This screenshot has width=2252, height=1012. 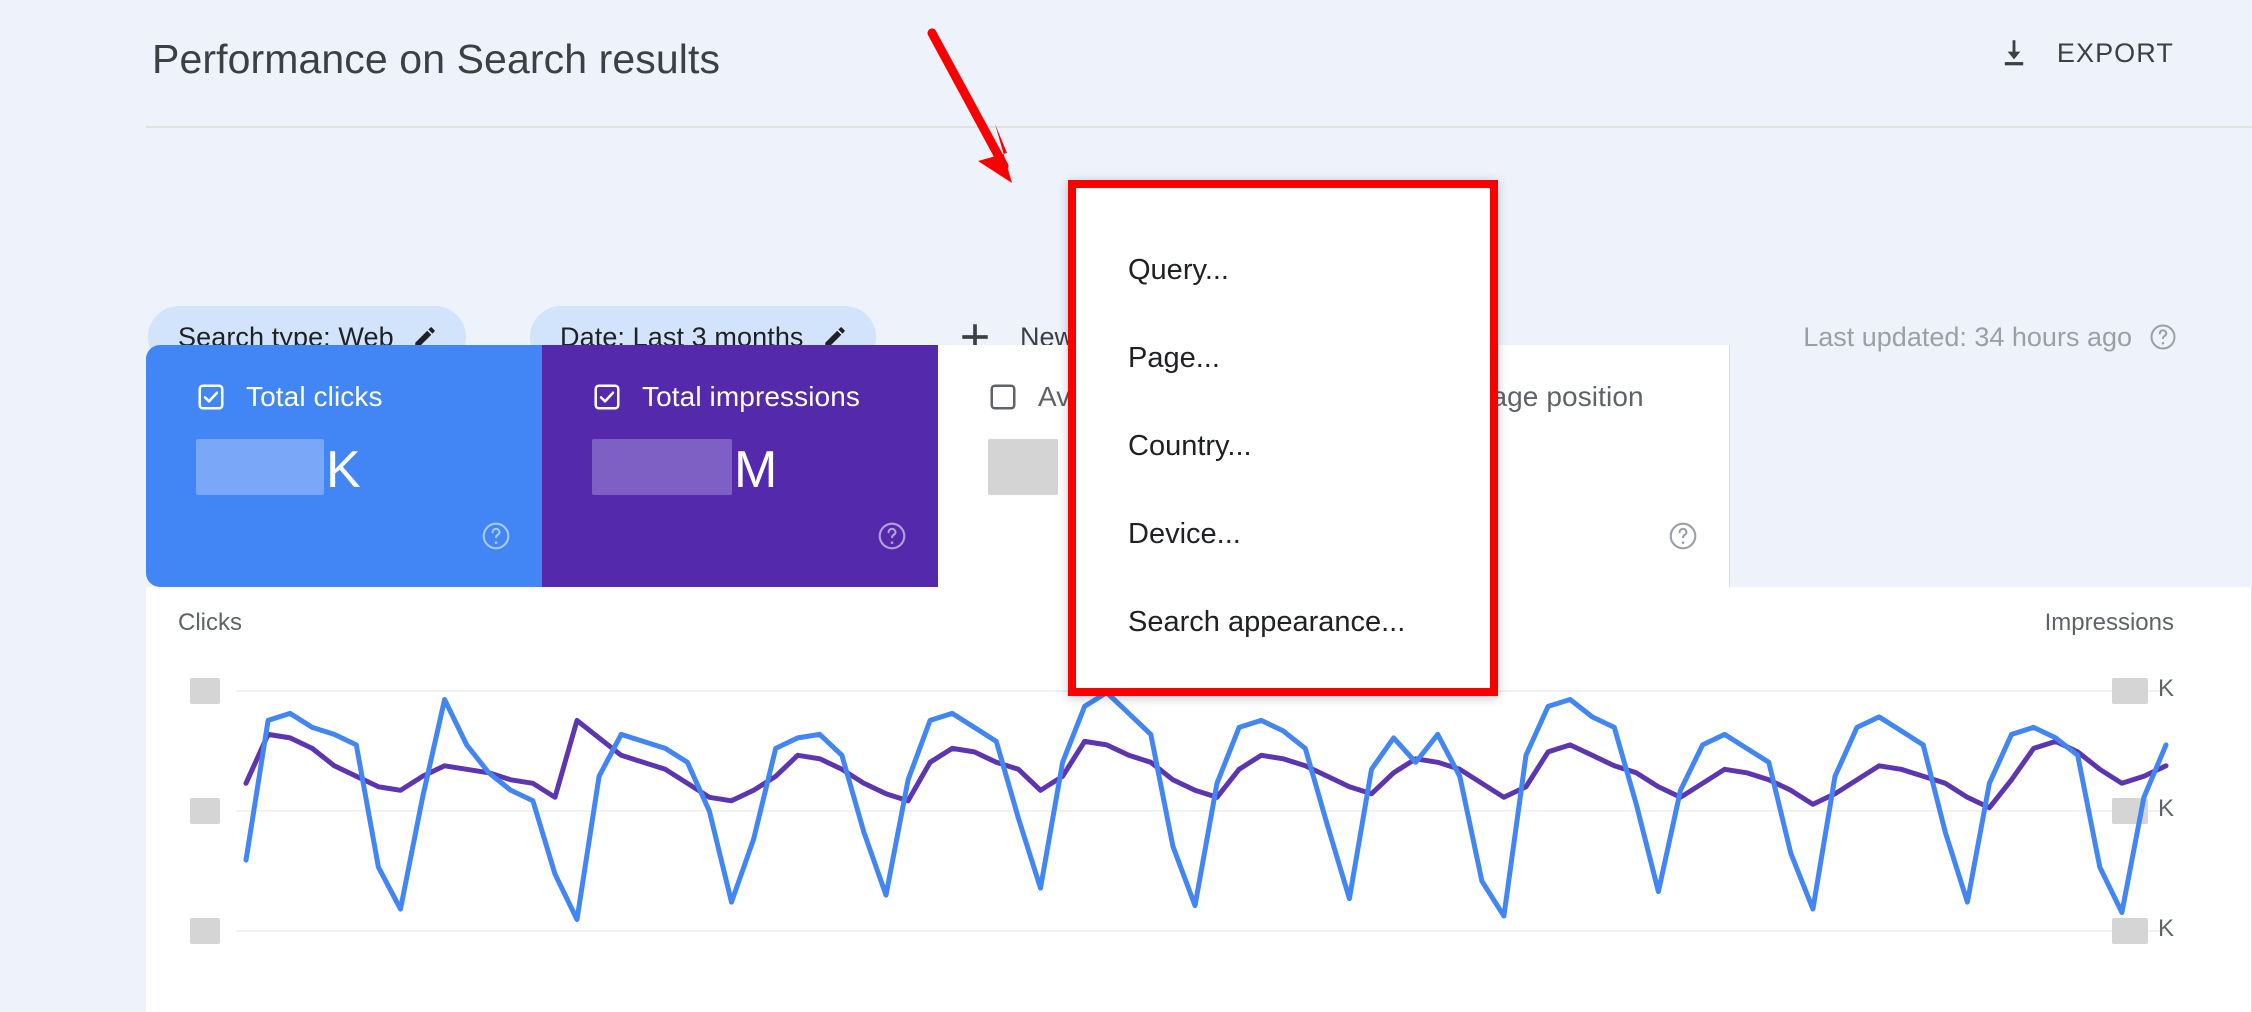 I want to click on metric-card-value: K, so click(x=369, y=466).